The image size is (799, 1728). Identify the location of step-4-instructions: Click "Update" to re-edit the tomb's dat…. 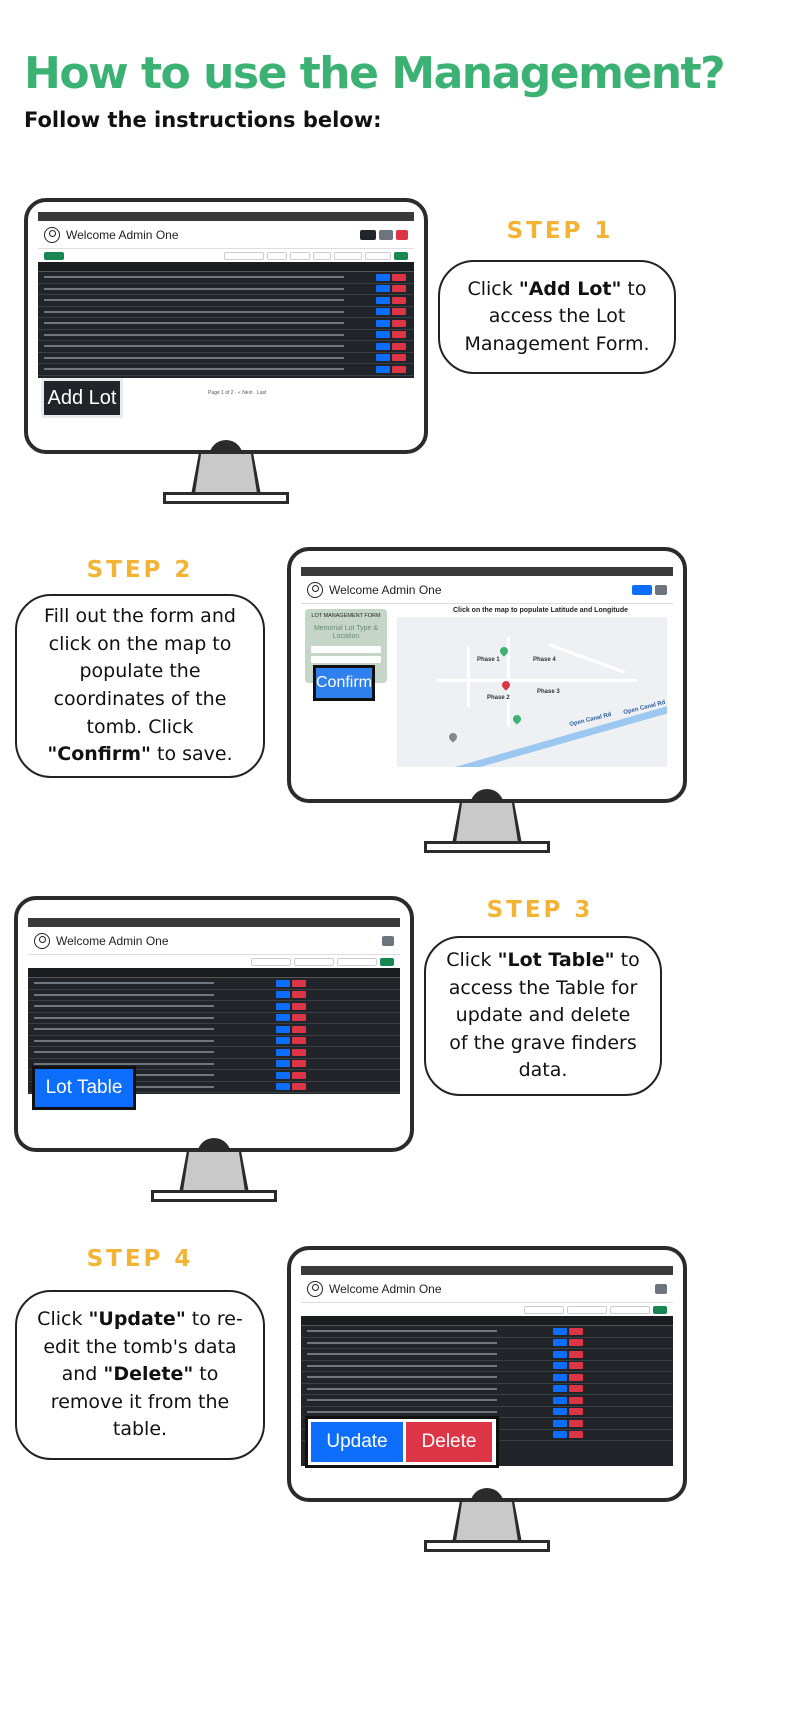
(140, 1375).